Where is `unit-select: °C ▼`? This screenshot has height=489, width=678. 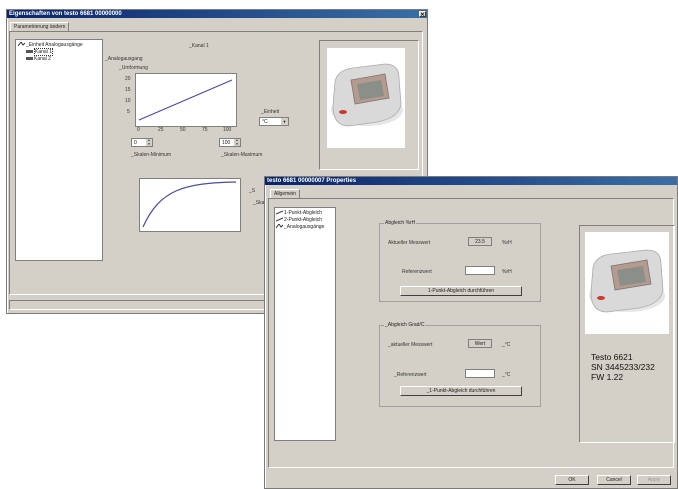 unit-select: °C ▼ is located at coordinates (274, 121).